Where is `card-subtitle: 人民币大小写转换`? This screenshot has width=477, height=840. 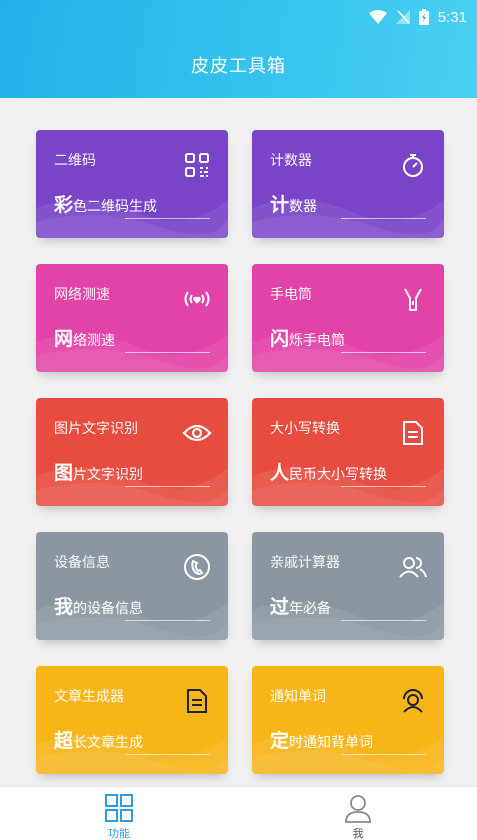 card-subtitle: 人民币大小写转换 is located at coordinates (329, 473).